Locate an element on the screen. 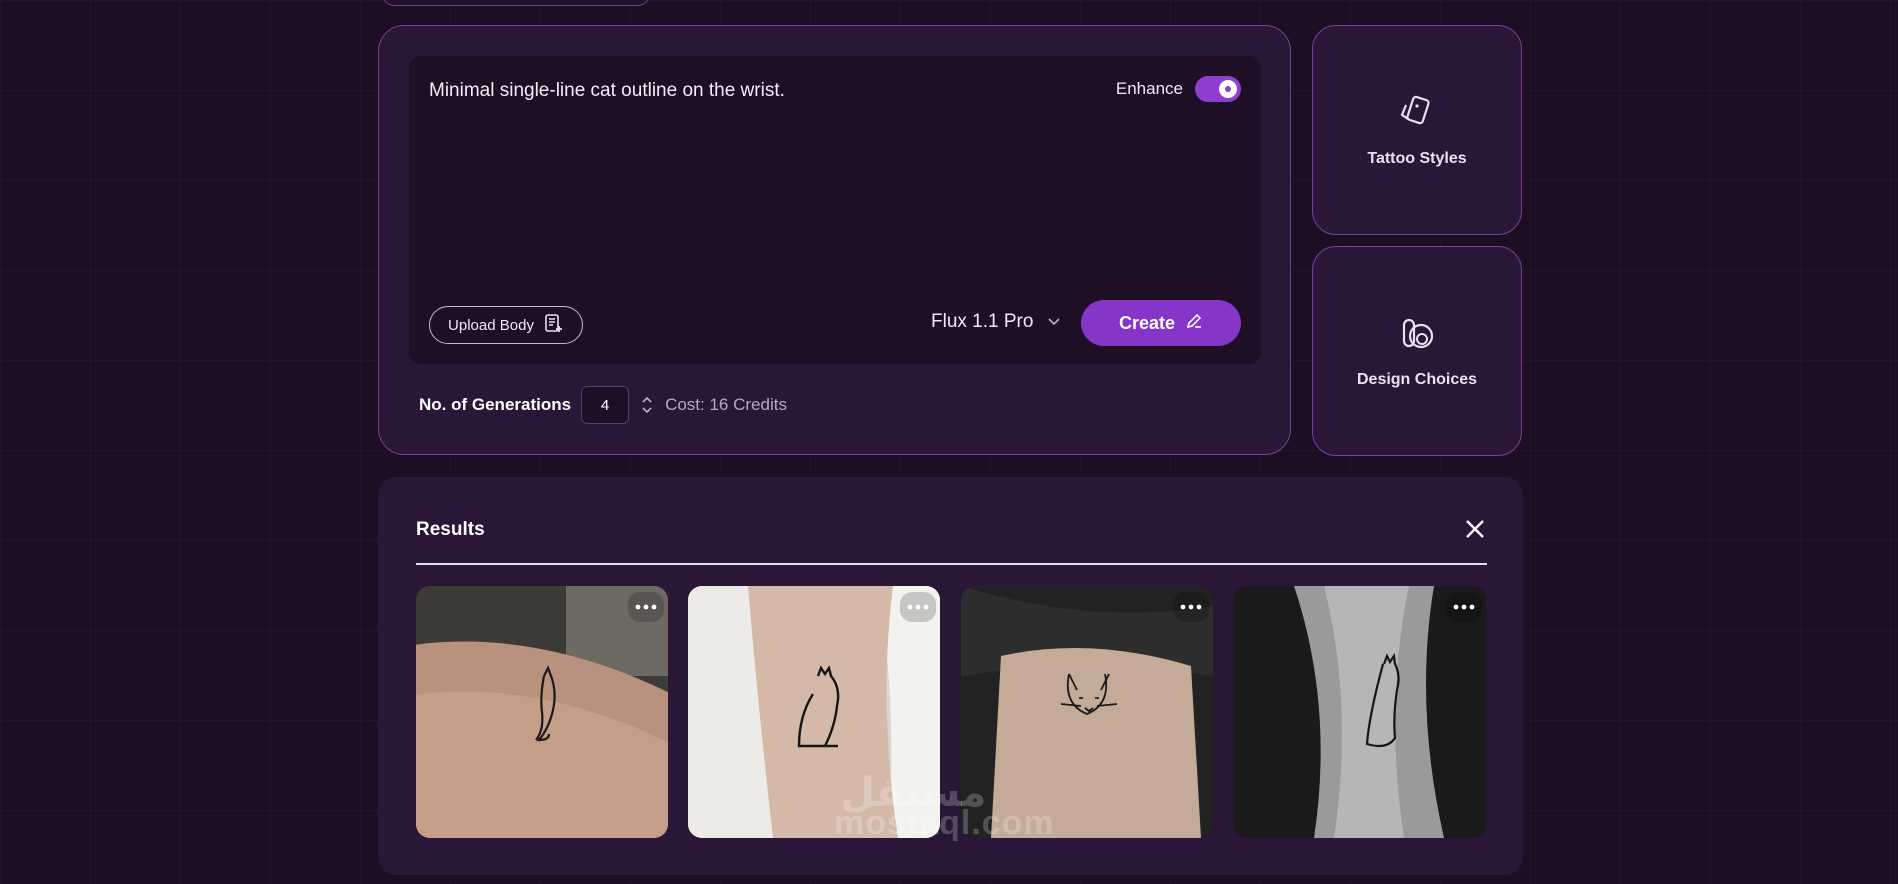 This screenshot has height=884, width=1898. watermark: مستقل mostaql.com is located at coordinates (944, 806).